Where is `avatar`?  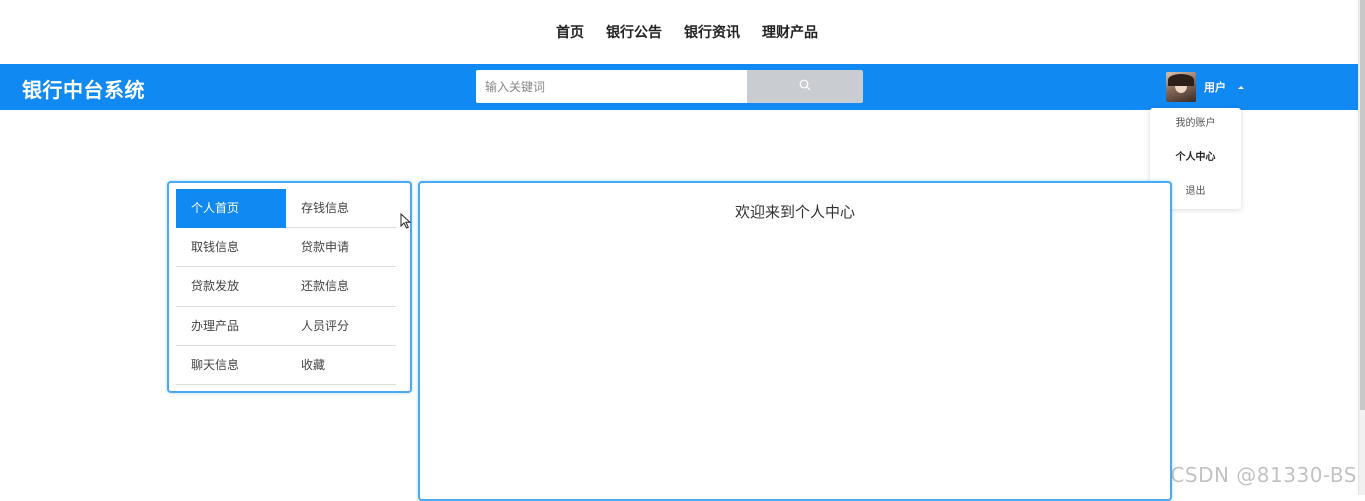
avatar is located at coordinates (1181, 87).